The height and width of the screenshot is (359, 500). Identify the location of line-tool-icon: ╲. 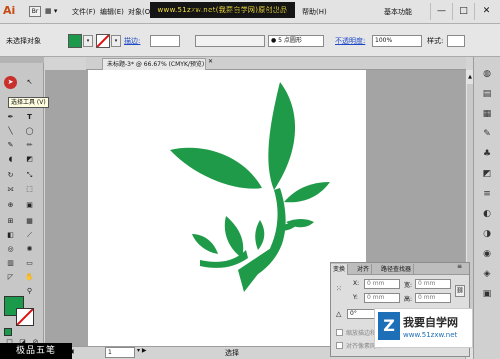
(10, 131).